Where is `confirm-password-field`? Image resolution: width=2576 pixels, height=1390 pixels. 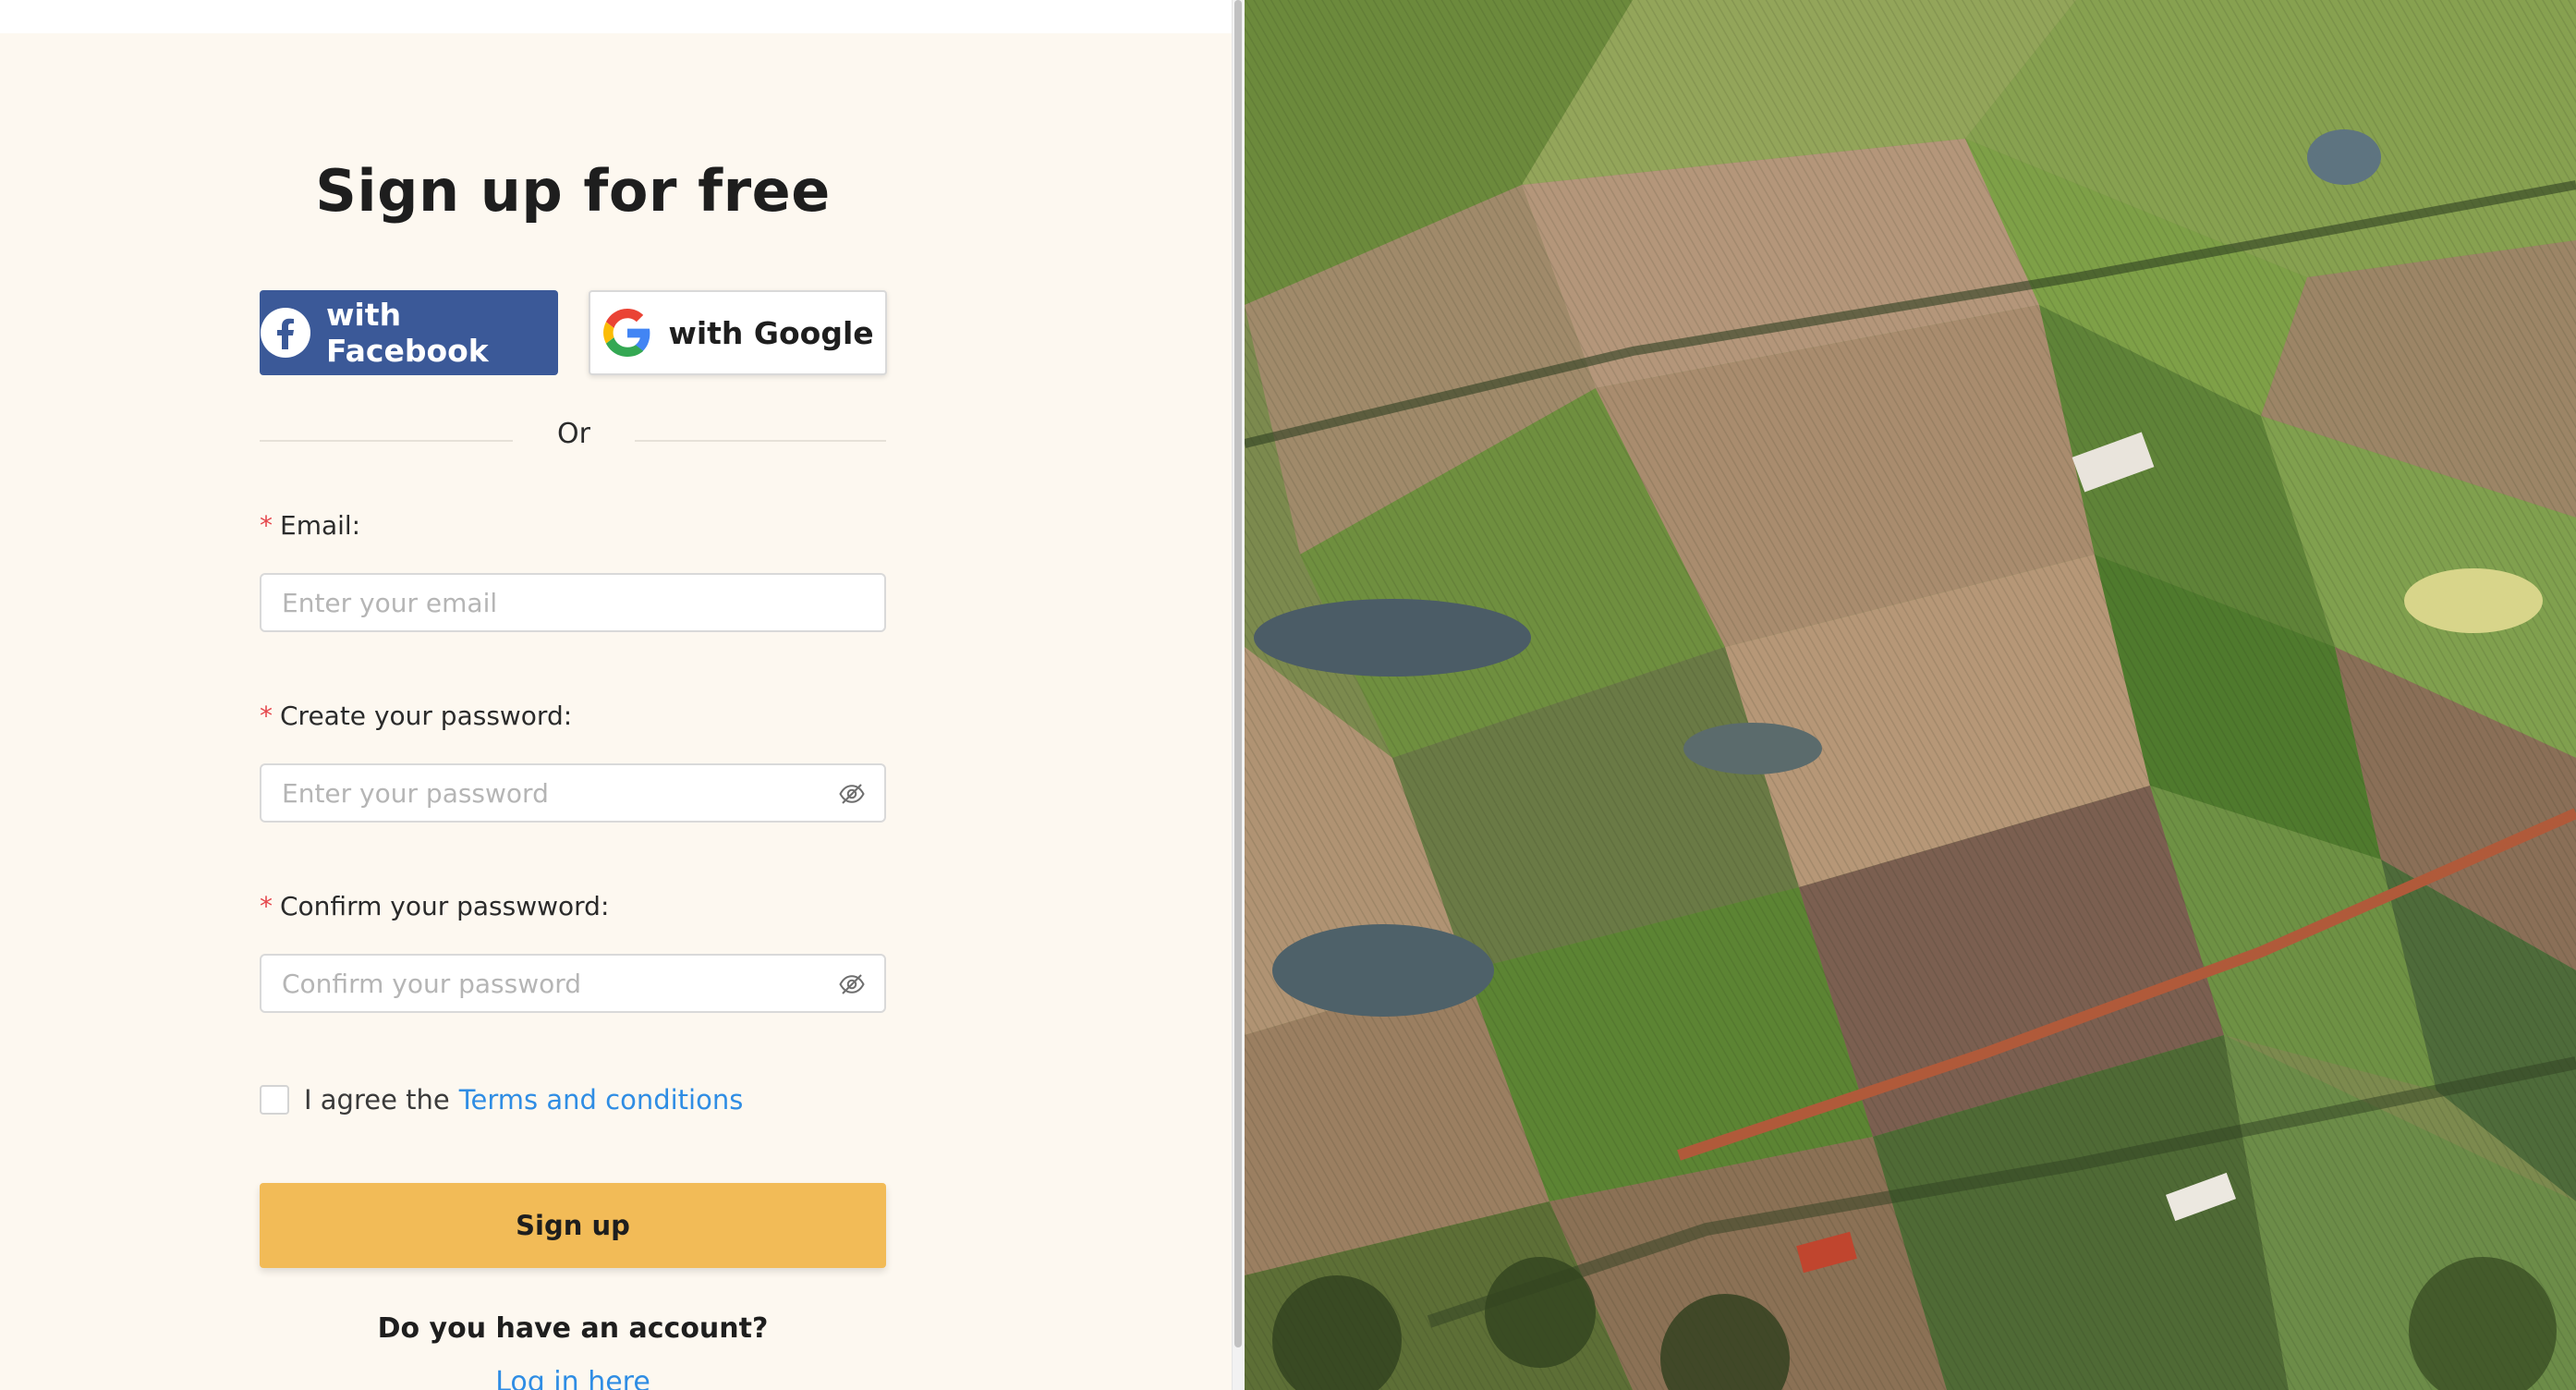 confirm-password-field is located at coordinates (572, 983).